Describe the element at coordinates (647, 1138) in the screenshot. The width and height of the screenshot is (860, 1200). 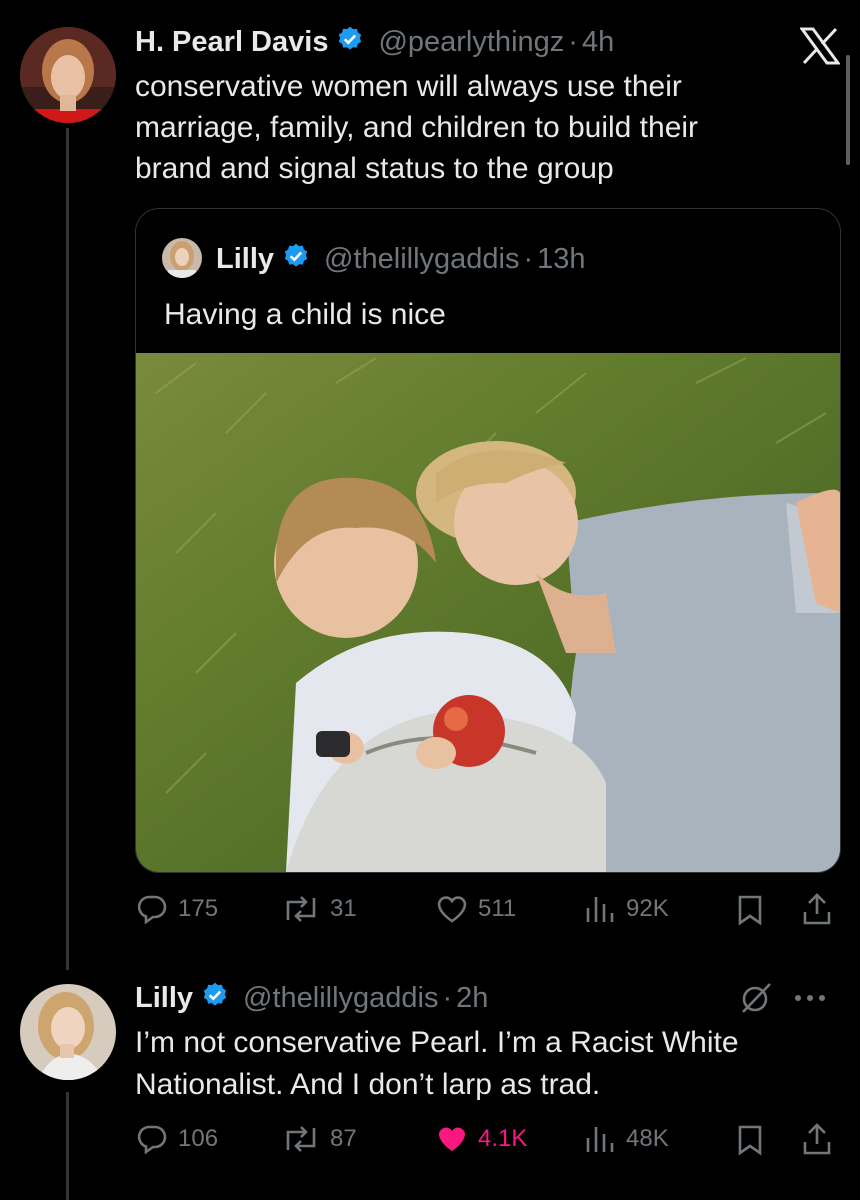
I see `views-count: 48K` at that location.